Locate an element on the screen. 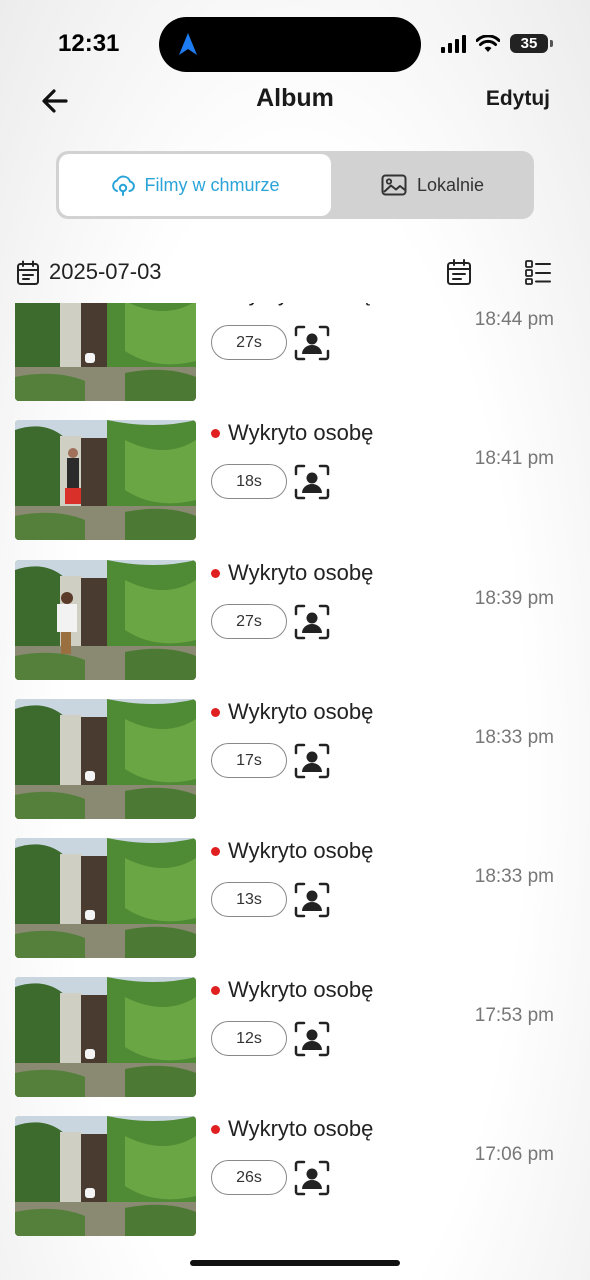 This screenshot has width=590, height=1280. cellular-signal-icon is located at coordinates (453, 43).